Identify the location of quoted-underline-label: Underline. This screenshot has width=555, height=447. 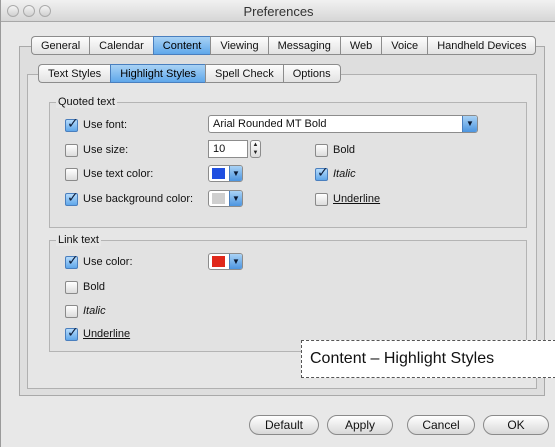
(357, 199).